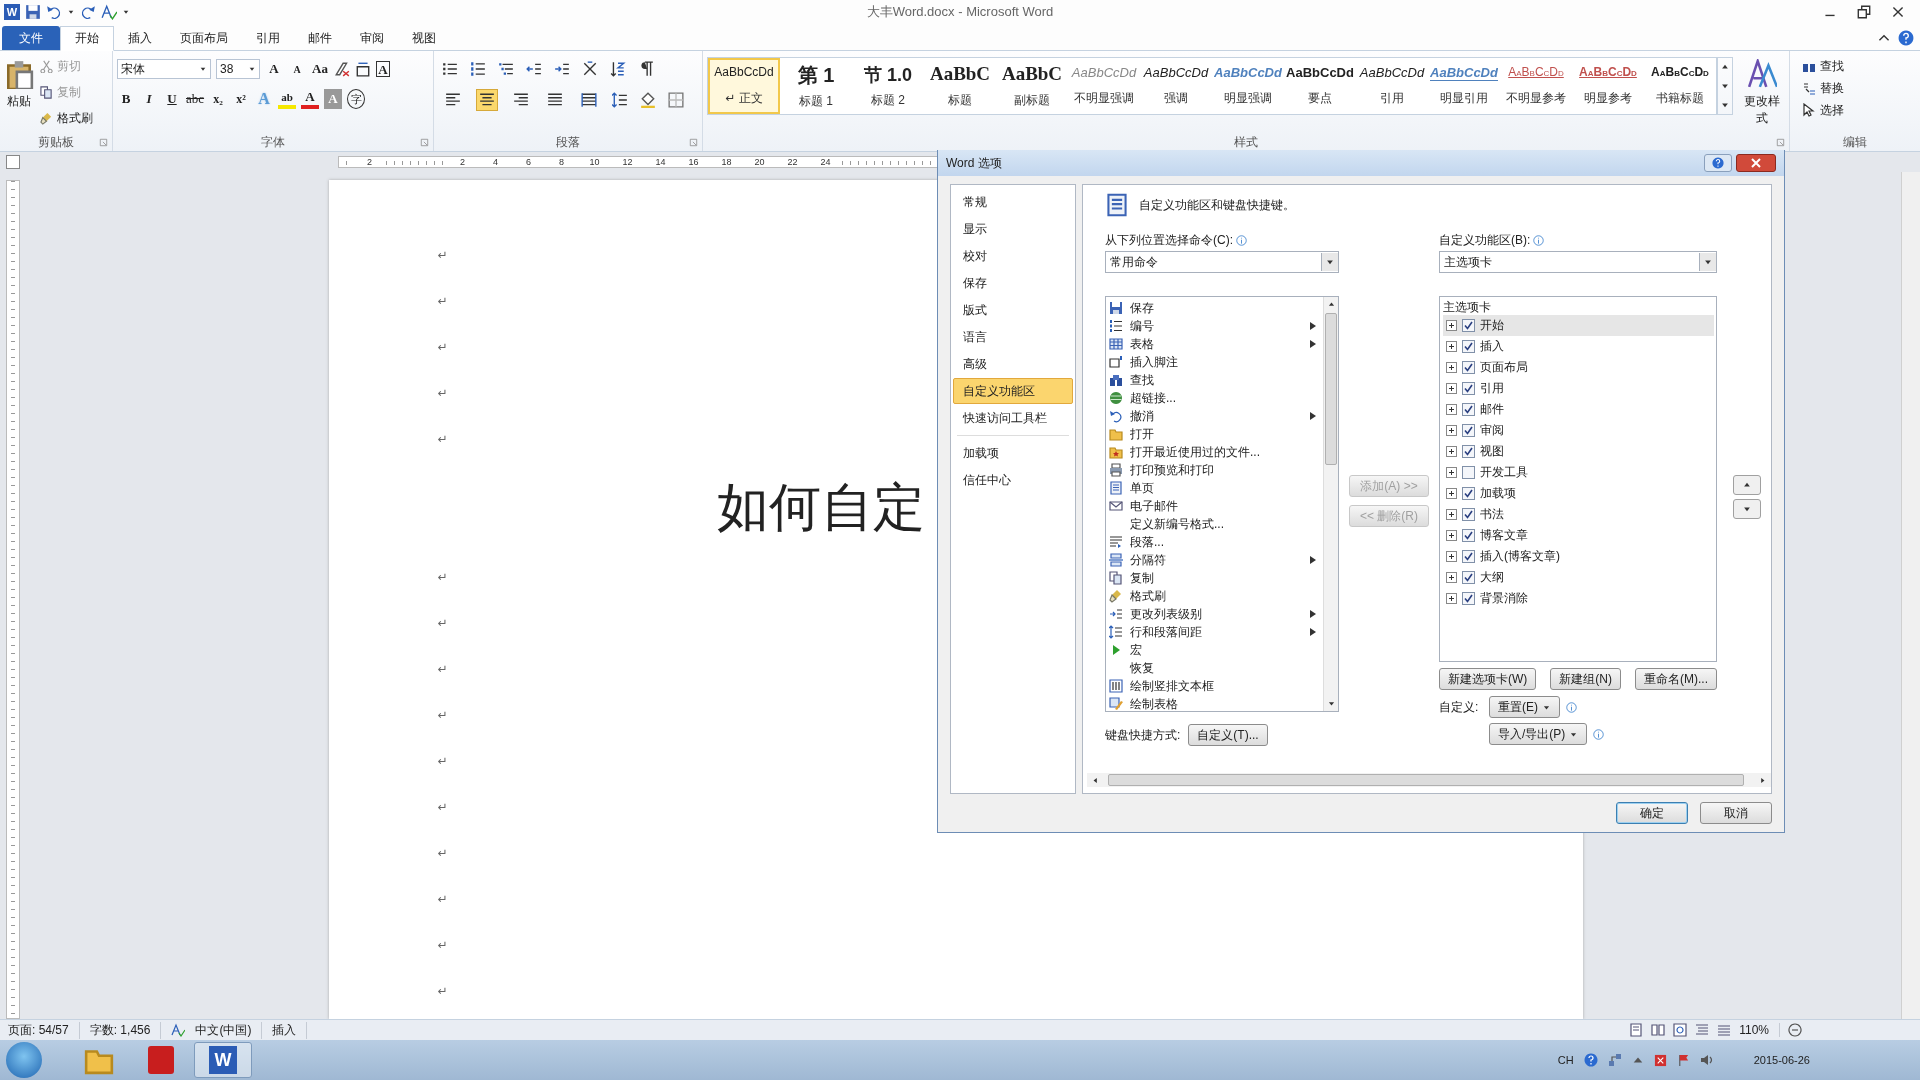 The width and height of the screenshot is (1920, 1080). I want to click on help-button, so click(1718, 163).